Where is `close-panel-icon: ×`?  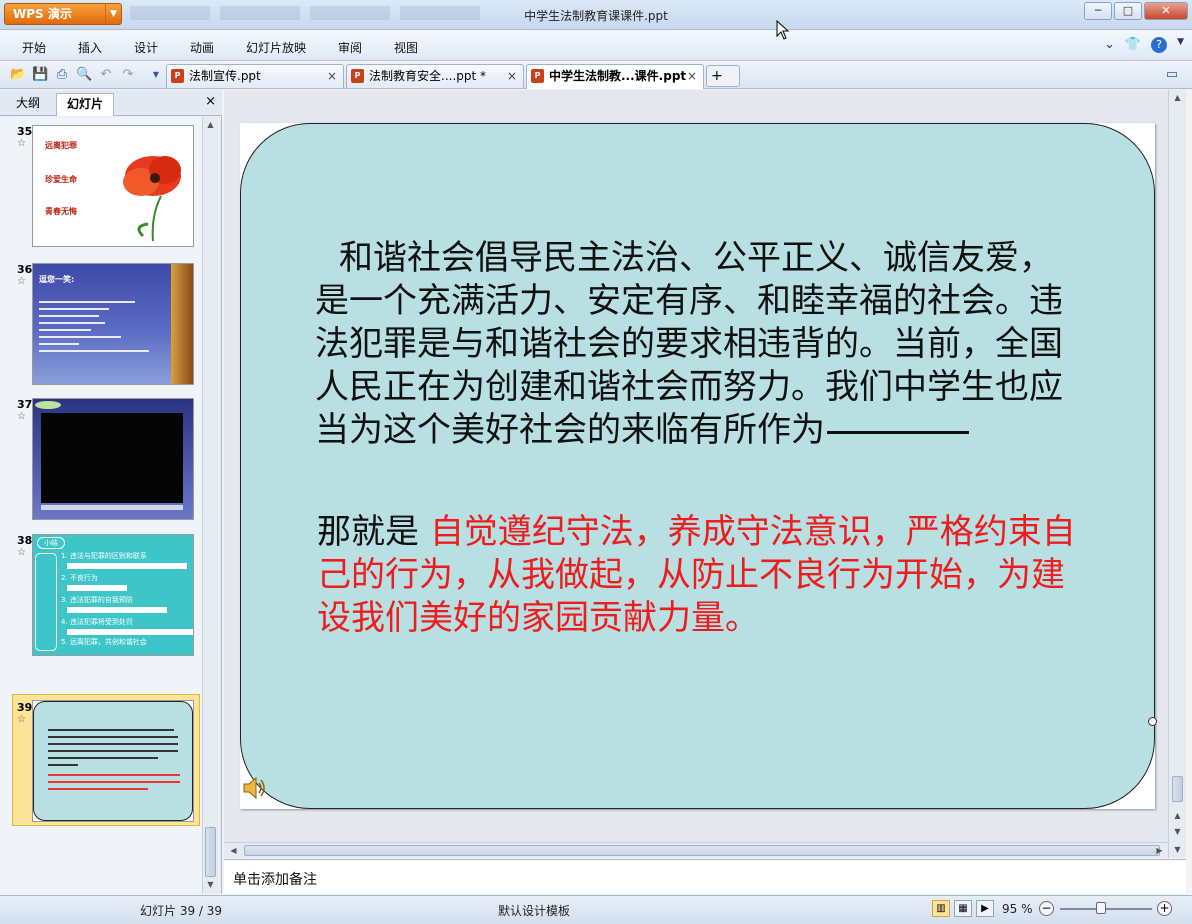
close-panel-icon: × is located at coordinates (210, 101).